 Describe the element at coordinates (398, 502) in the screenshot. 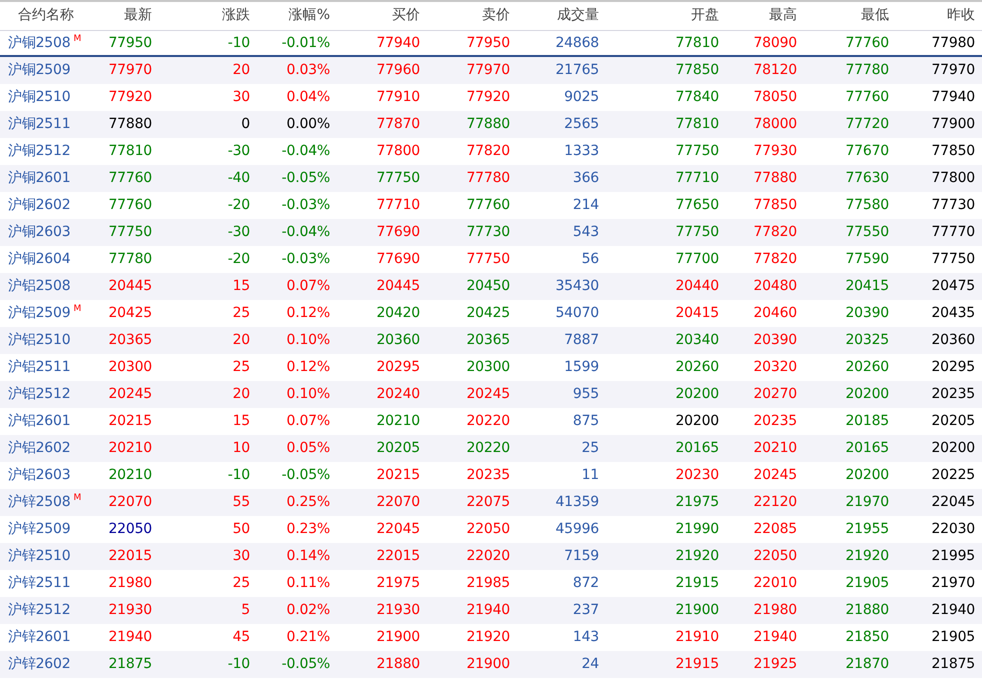

I see `quote-value: 22070` at that location.